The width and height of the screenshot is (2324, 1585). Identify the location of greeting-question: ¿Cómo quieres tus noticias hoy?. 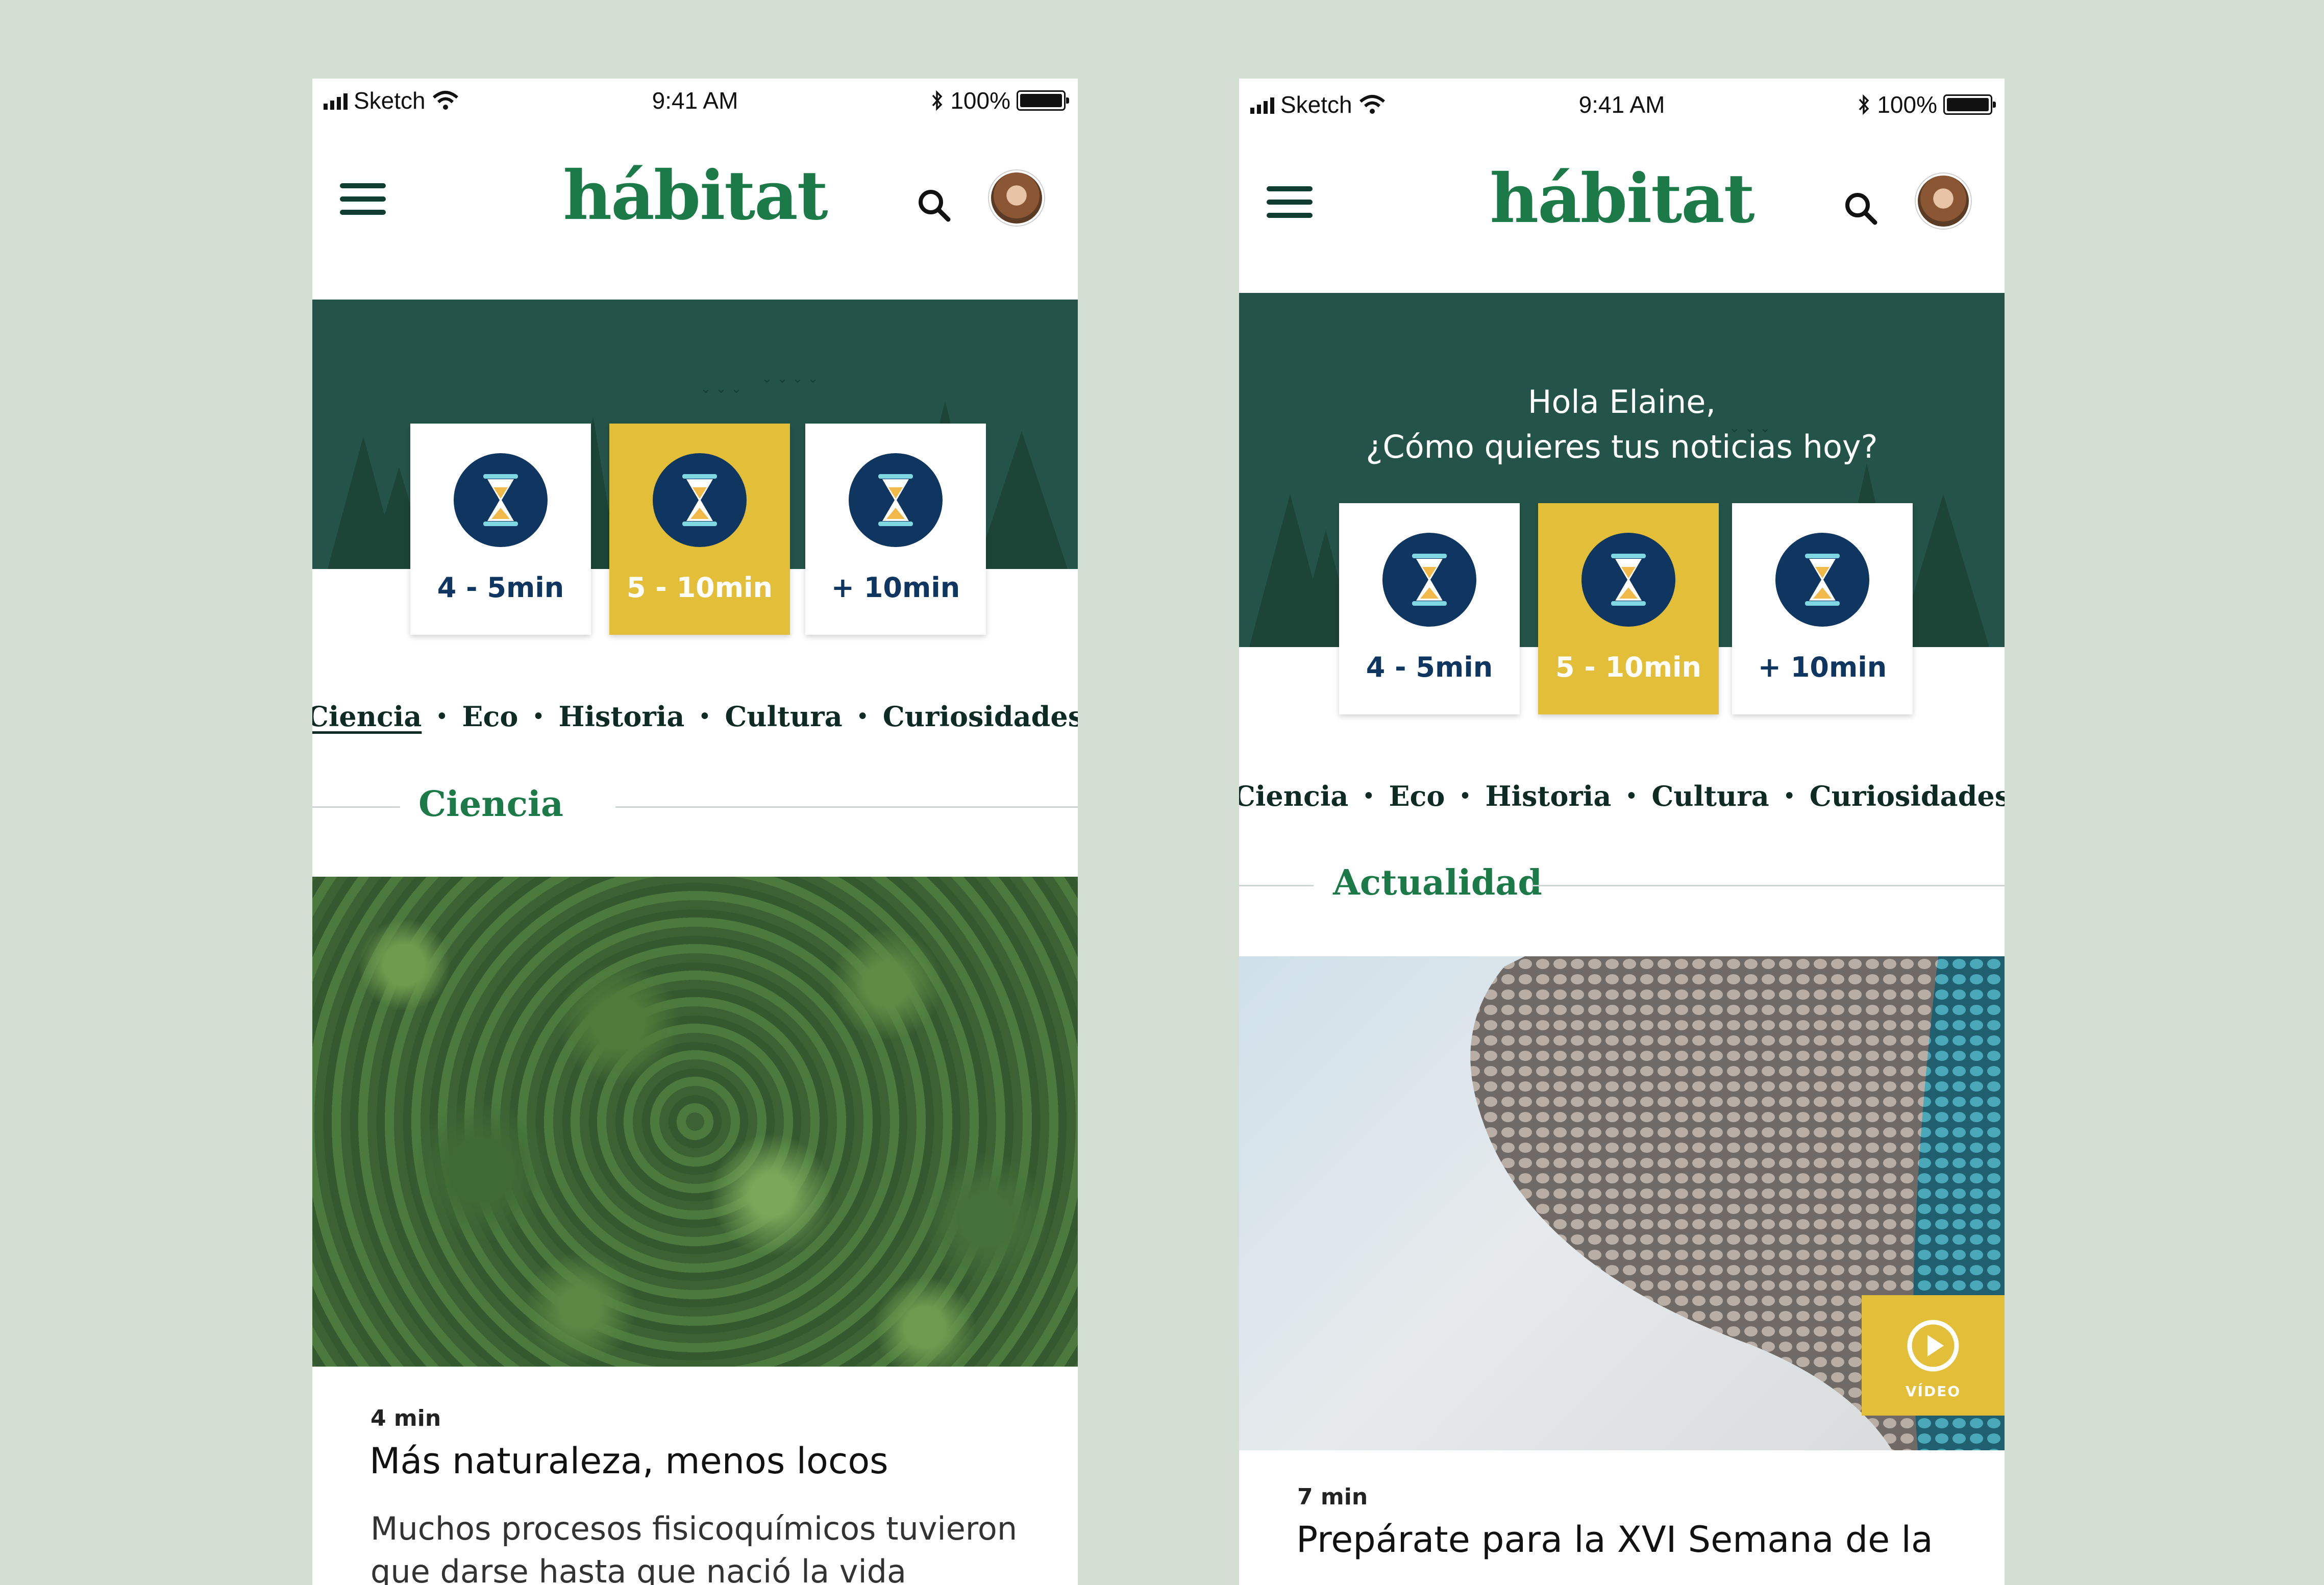
(1622, 446).